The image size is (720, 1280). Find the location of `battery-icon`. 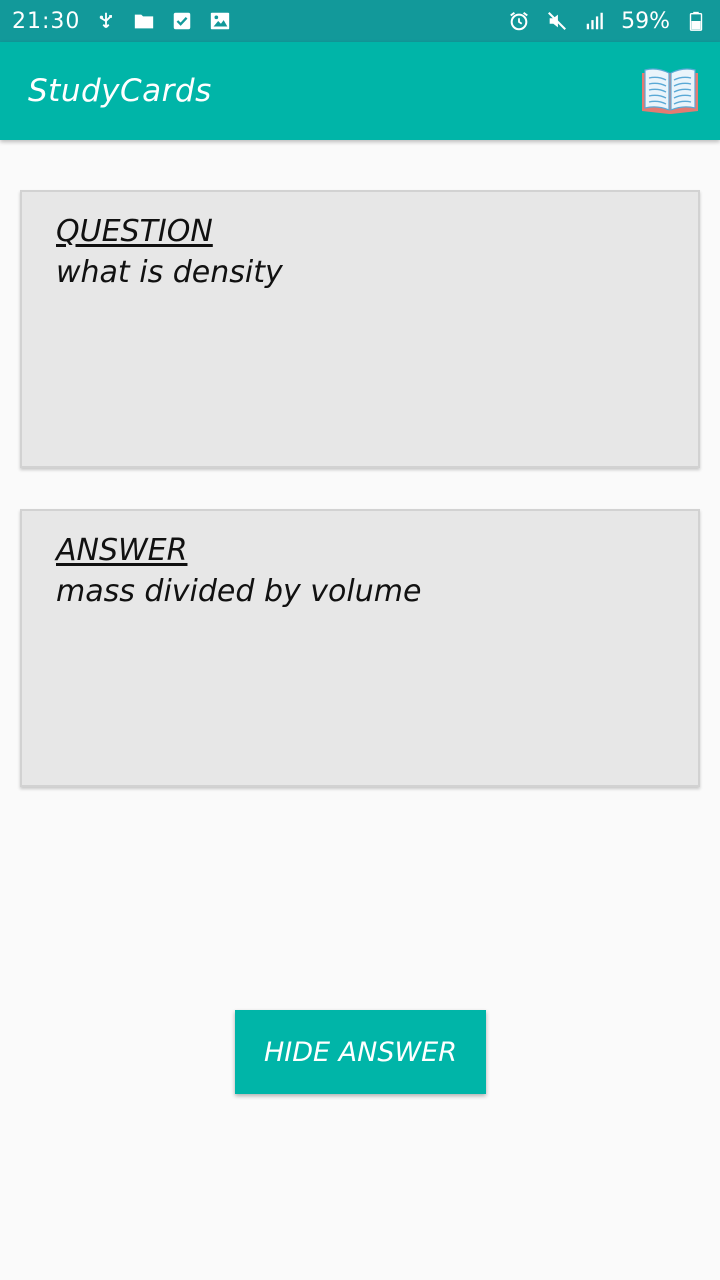

battery-icon is located at coordinates (696, 21).